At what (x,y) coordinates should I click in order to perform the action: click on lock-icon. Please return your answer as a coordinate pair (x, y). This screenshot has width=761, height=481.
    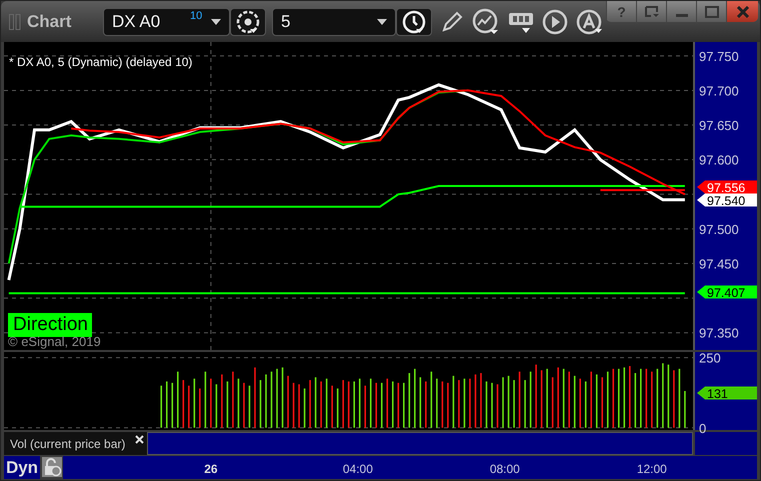
    Looking at the image, I should click on (52, 467).